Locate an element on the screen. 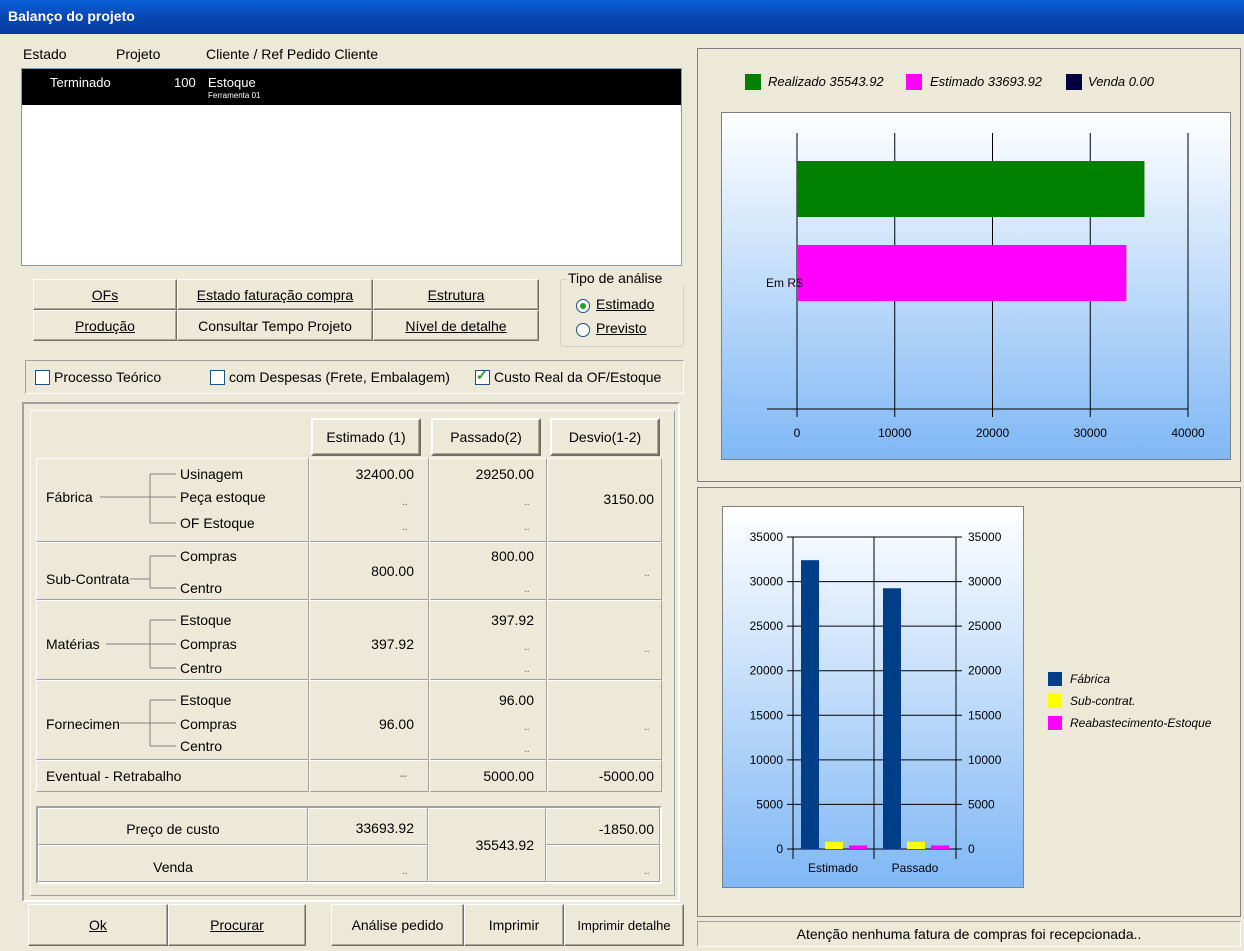 The height and width of the screenshot is (951, 1244). y-tick-label: 25000 is located at coordinates (767, 626).